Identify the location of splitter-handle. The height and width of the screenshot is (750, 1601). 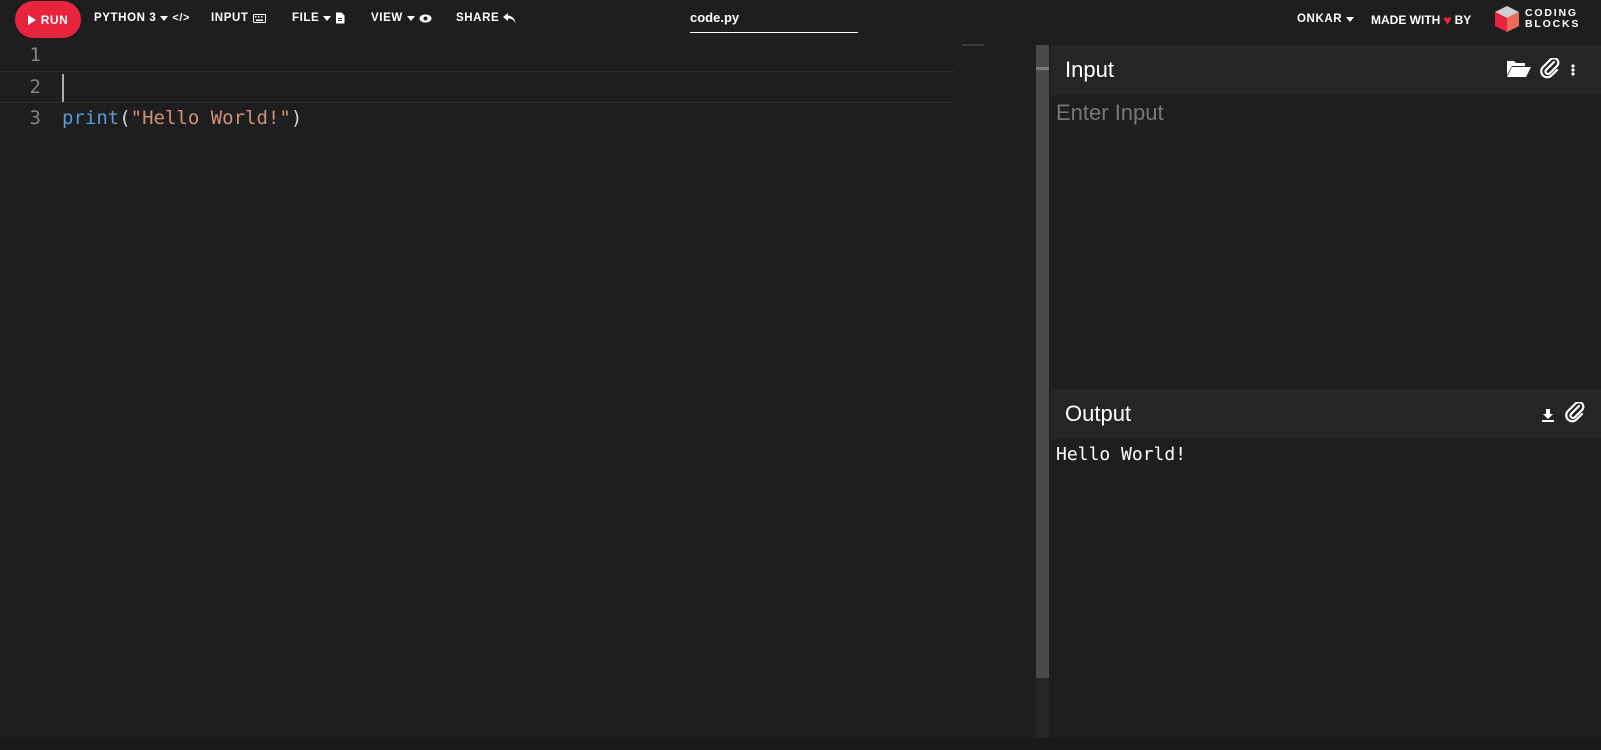
(1042, 68).